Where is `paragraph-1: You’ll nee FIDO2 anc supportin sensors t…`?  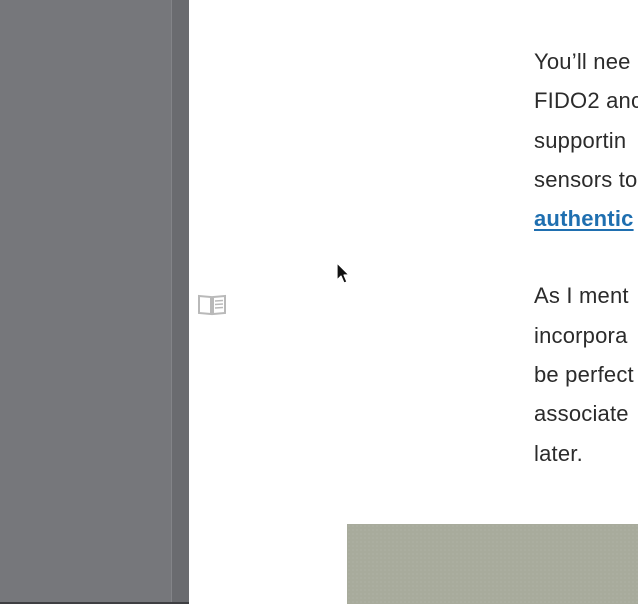
paragraph-1: You’ll nee FIDO2 anc supportin sensors t… is located at coordinates (586, 140).